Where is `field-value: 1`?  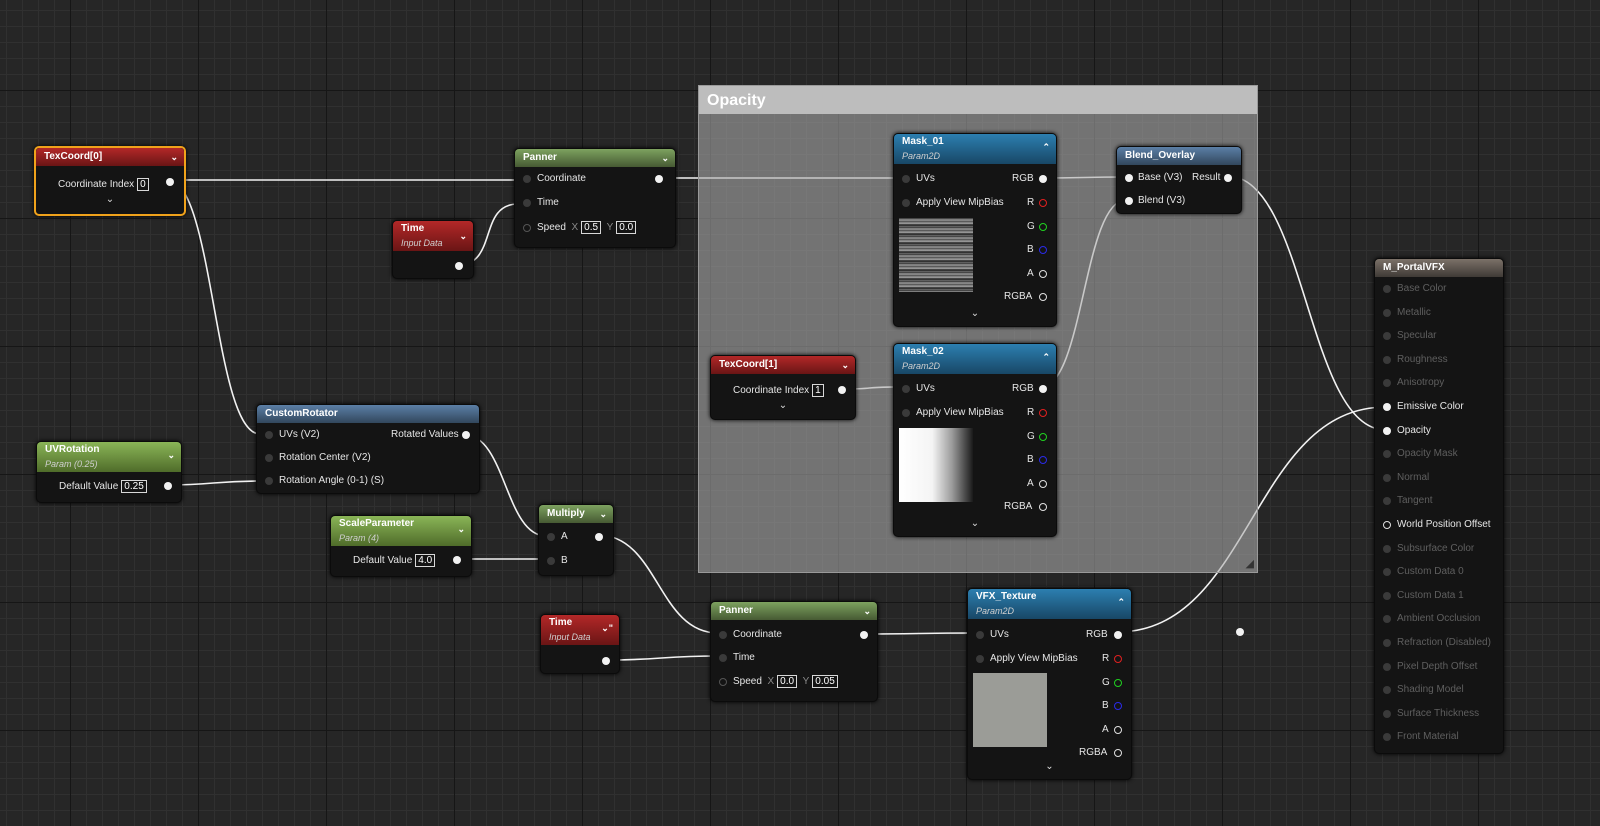
field-value: 1 is located at coordinates (818, 390).